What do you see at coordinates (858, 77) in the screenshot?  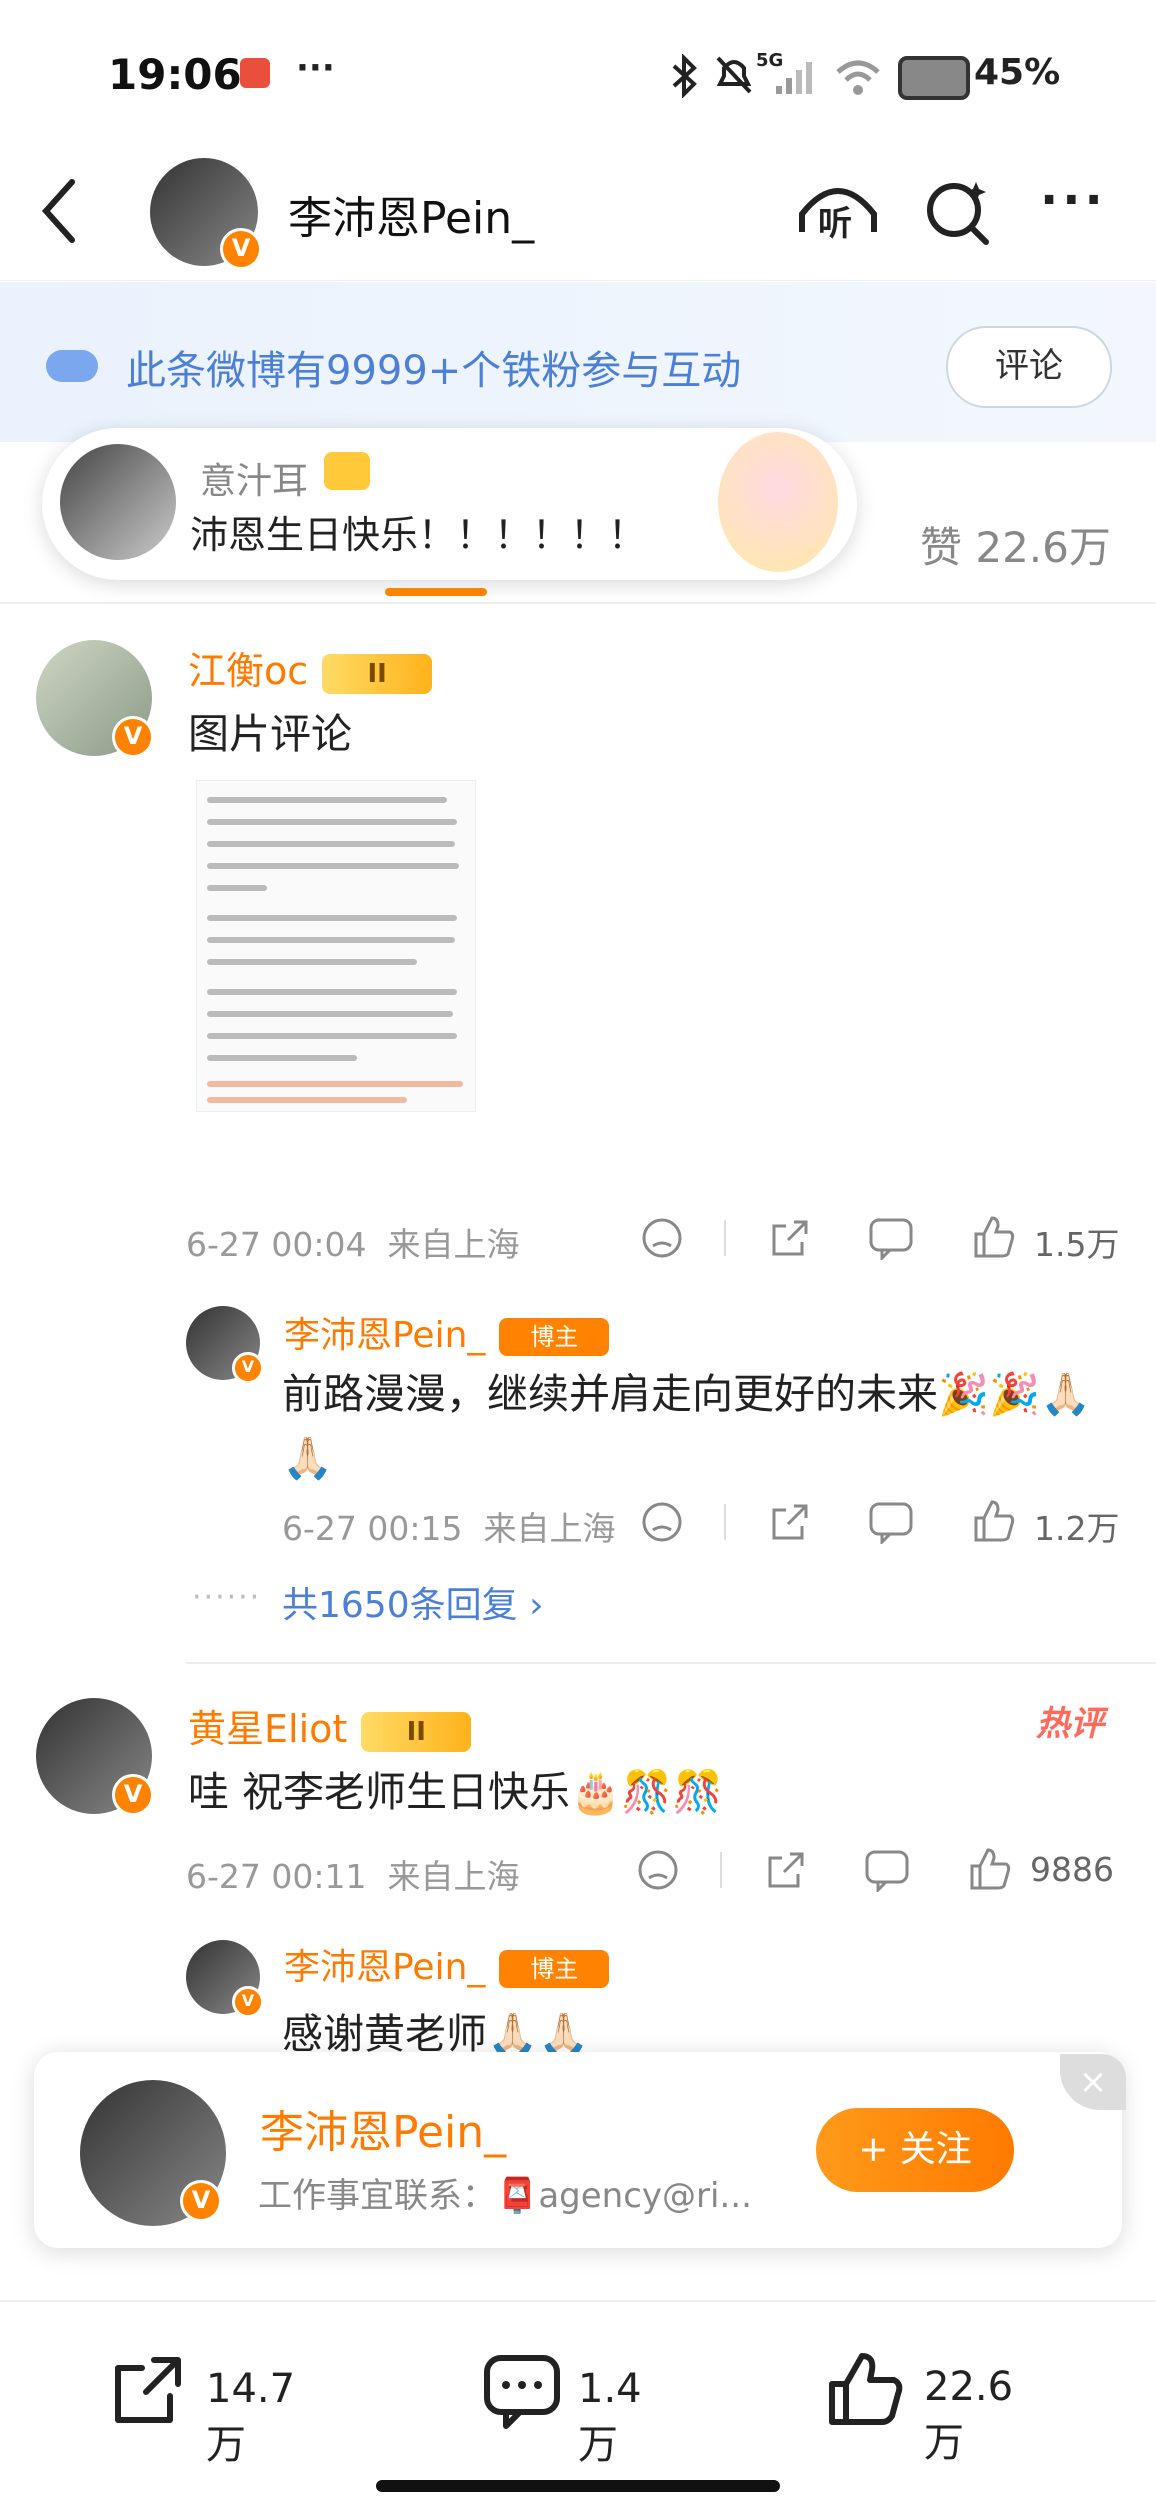 I see `wifi-icon` at bounding box center [858, 77].